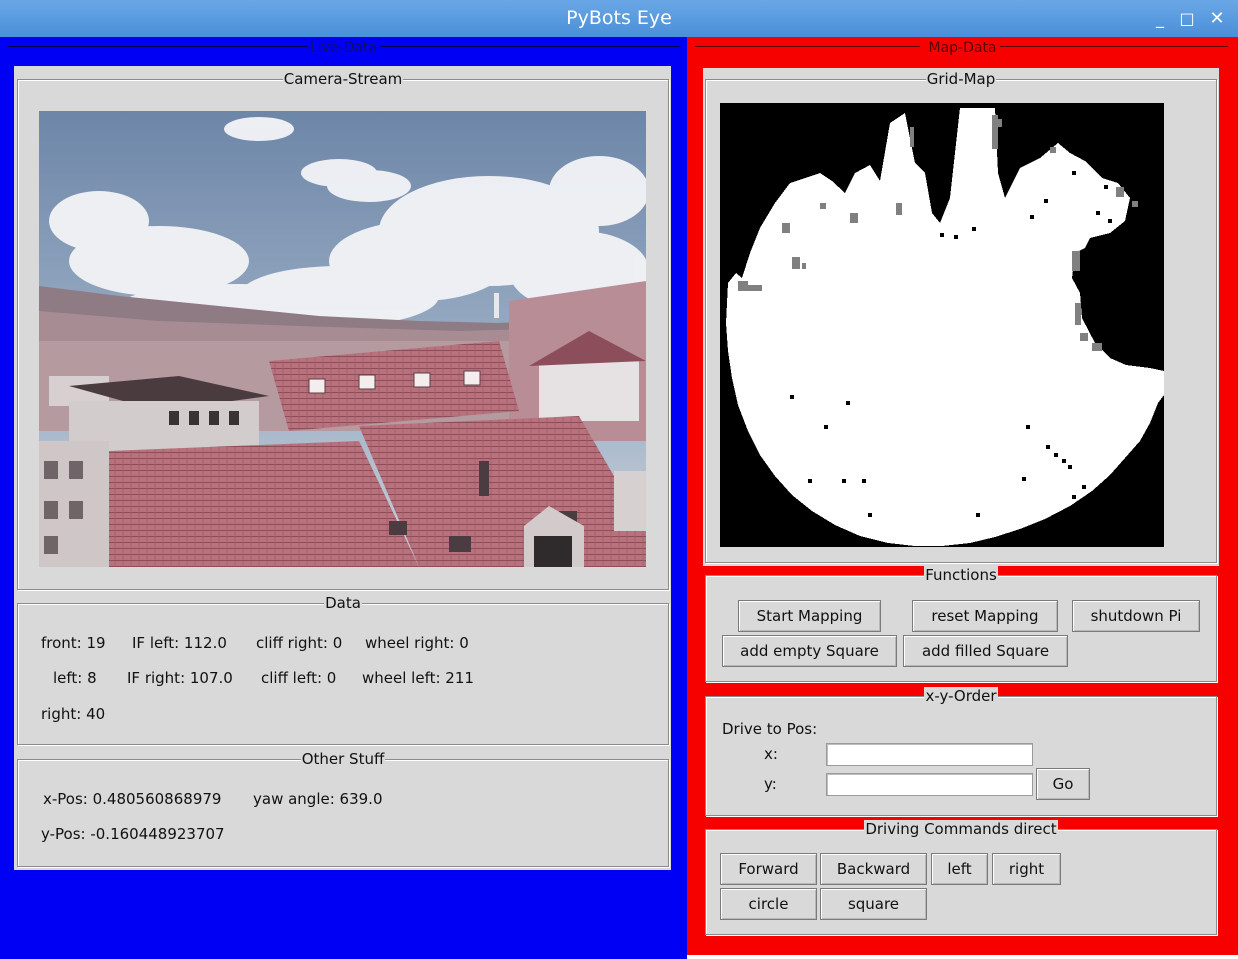 The width and height of the screenshot is (1238, 959). I want to click on wheel-left-reading: wheel left: 211, so click(418, 678).